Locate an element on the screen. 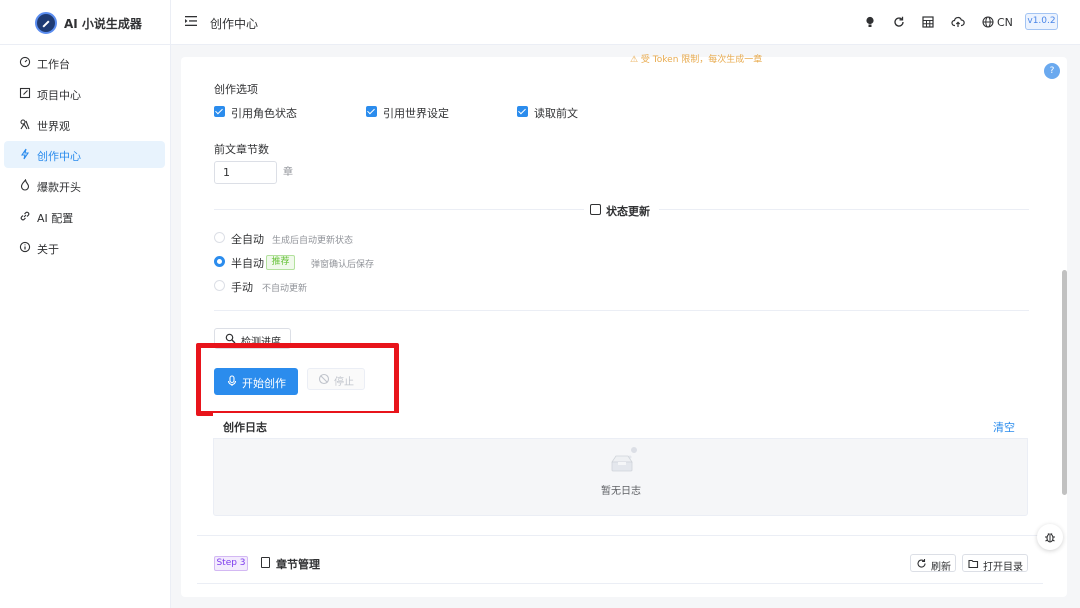  sidebar-item-hot-openings: 爆款开头 is located at coordinates (84, 185).